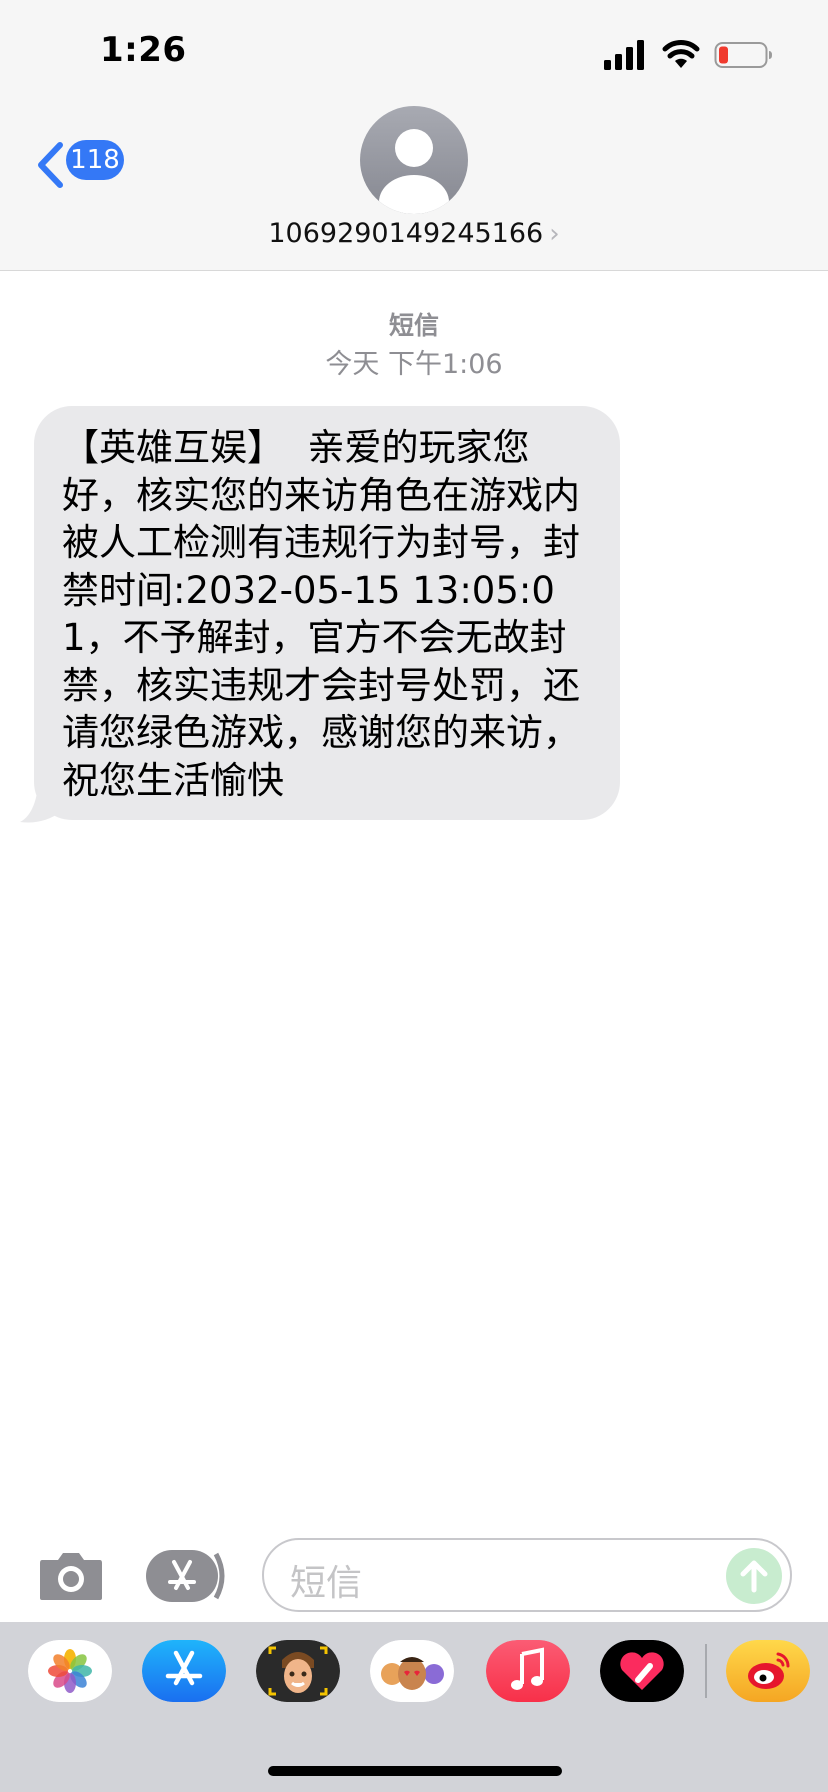  Describe the element at coordinates (414, 160) in the screenshot. I see `contact-avatar` at that location.